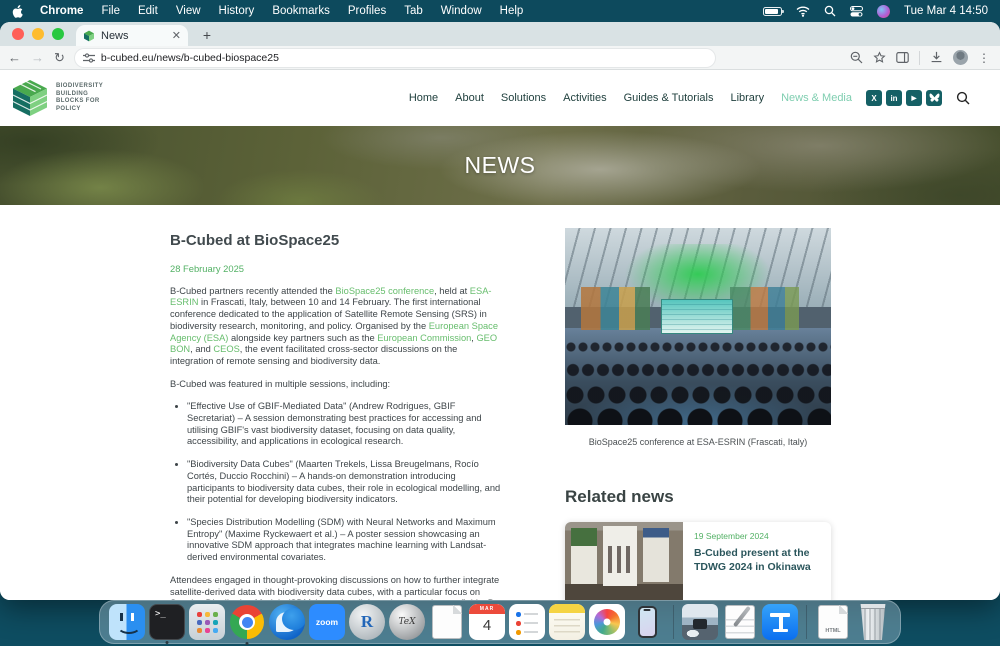  Describe the element at coordinates (247, 624) in the screenshot. I see `chrome-dock-icon` at that location.